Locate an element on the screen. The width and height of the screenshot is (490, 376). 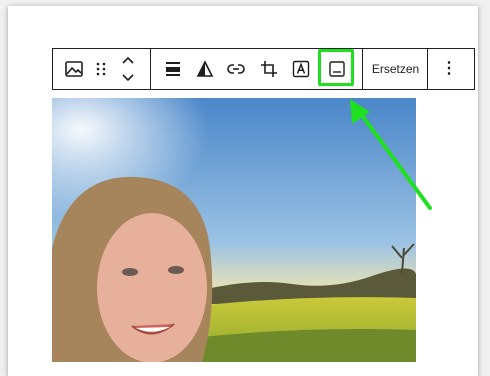
move-up-down-icon is located at coordinates (128, 69).